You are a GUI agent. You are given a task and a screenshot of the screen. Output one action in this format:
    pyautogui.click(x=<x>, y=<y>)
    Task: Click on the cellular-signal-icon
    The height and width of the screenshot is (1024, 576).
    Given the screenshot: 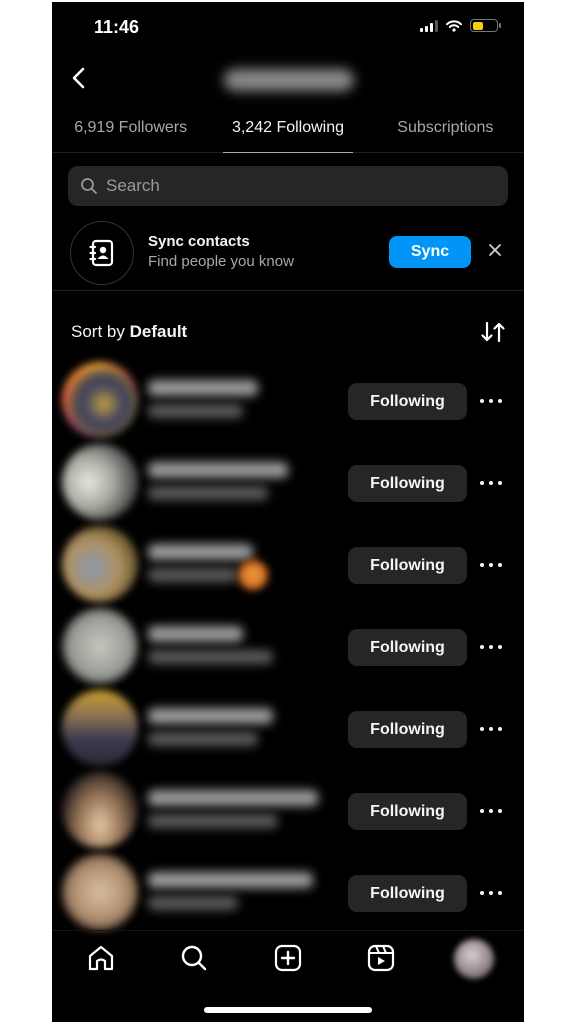 What is the action you would take?
    pyautogui.click(x=429, y=25)
    